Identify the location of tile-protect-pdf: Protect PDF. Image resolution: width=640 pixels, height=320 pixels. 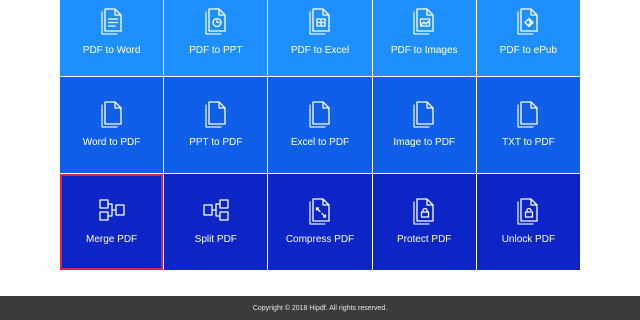
(424, 222).